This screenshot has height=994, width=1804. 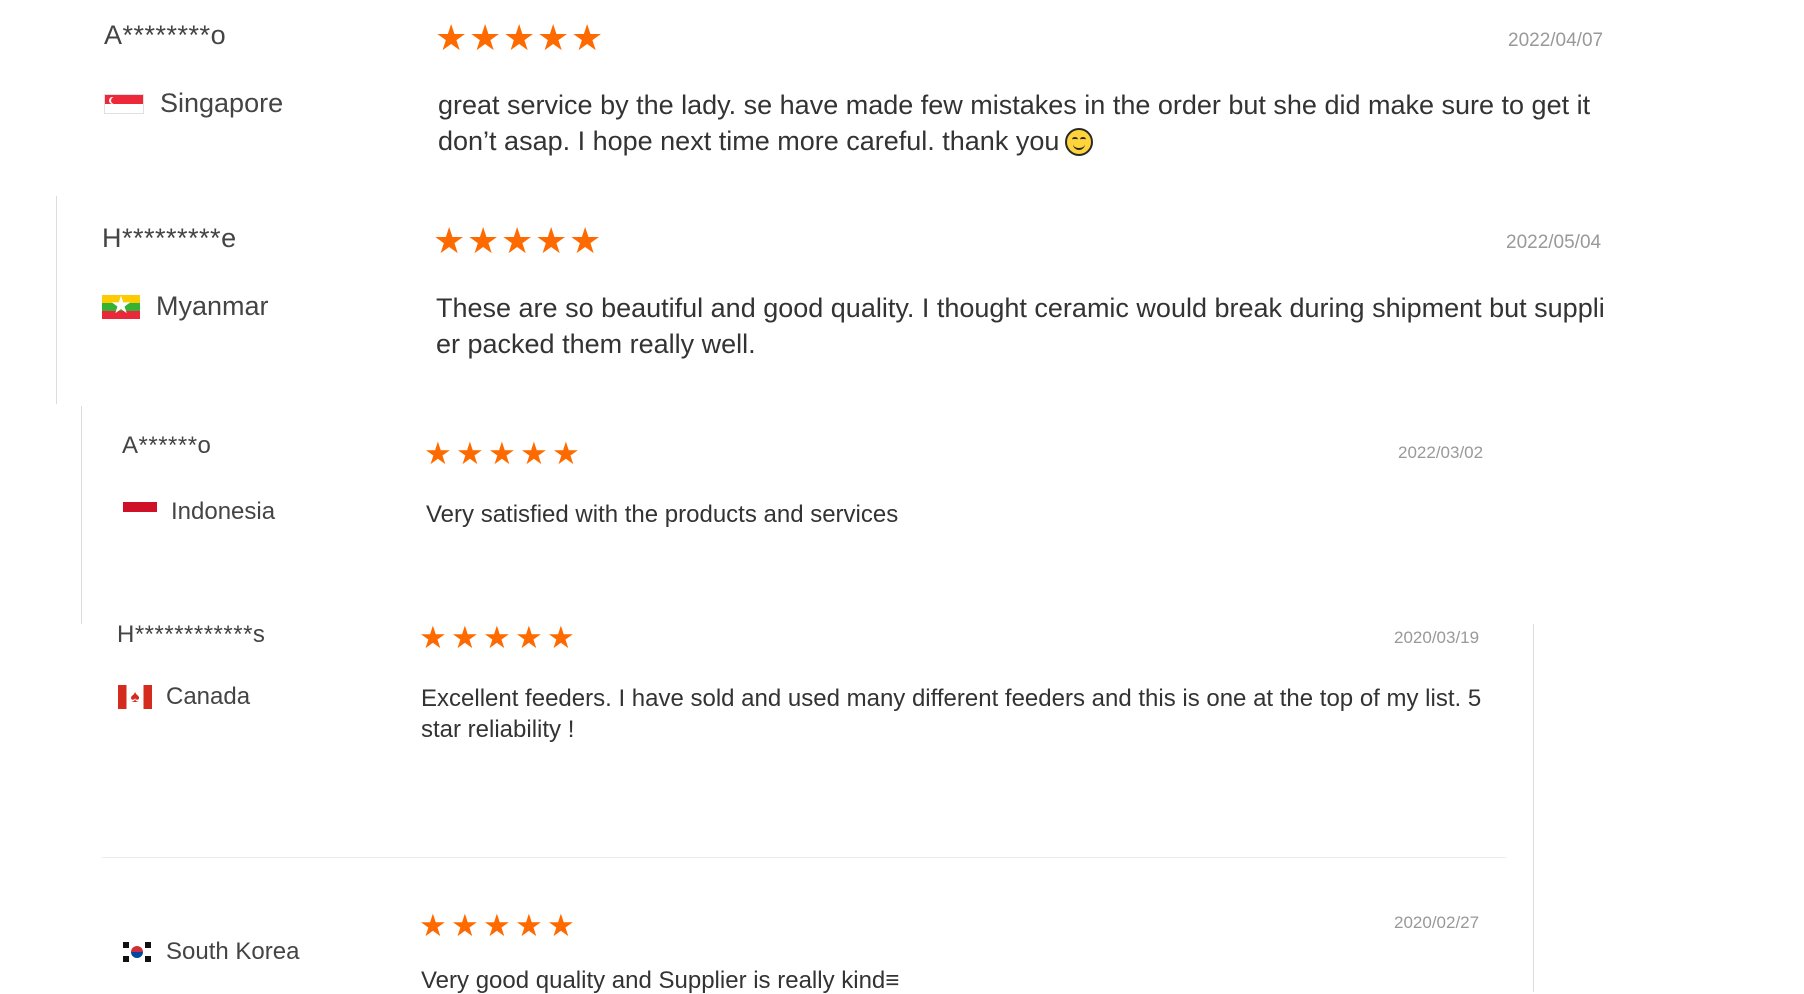 I want to click on reviewer-country: Indonesia, so click(x=199, y=512).